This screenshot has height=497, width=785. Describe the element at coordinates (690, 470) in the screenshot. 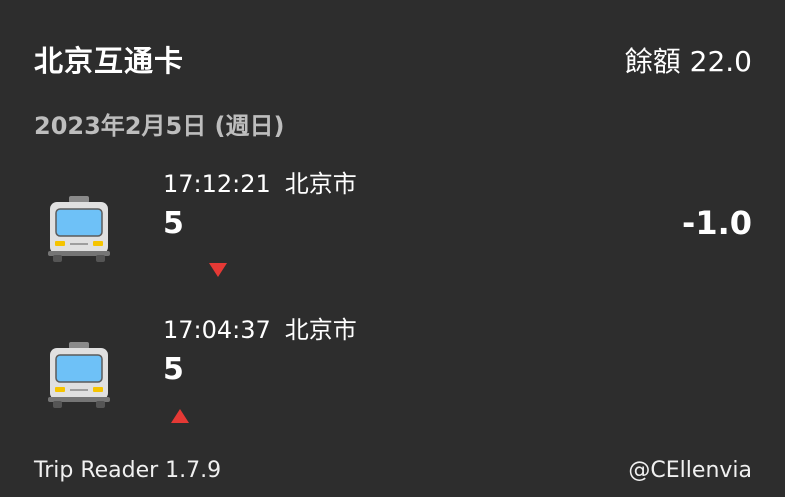

I see `author-credit: @CEllenvia` at that location.